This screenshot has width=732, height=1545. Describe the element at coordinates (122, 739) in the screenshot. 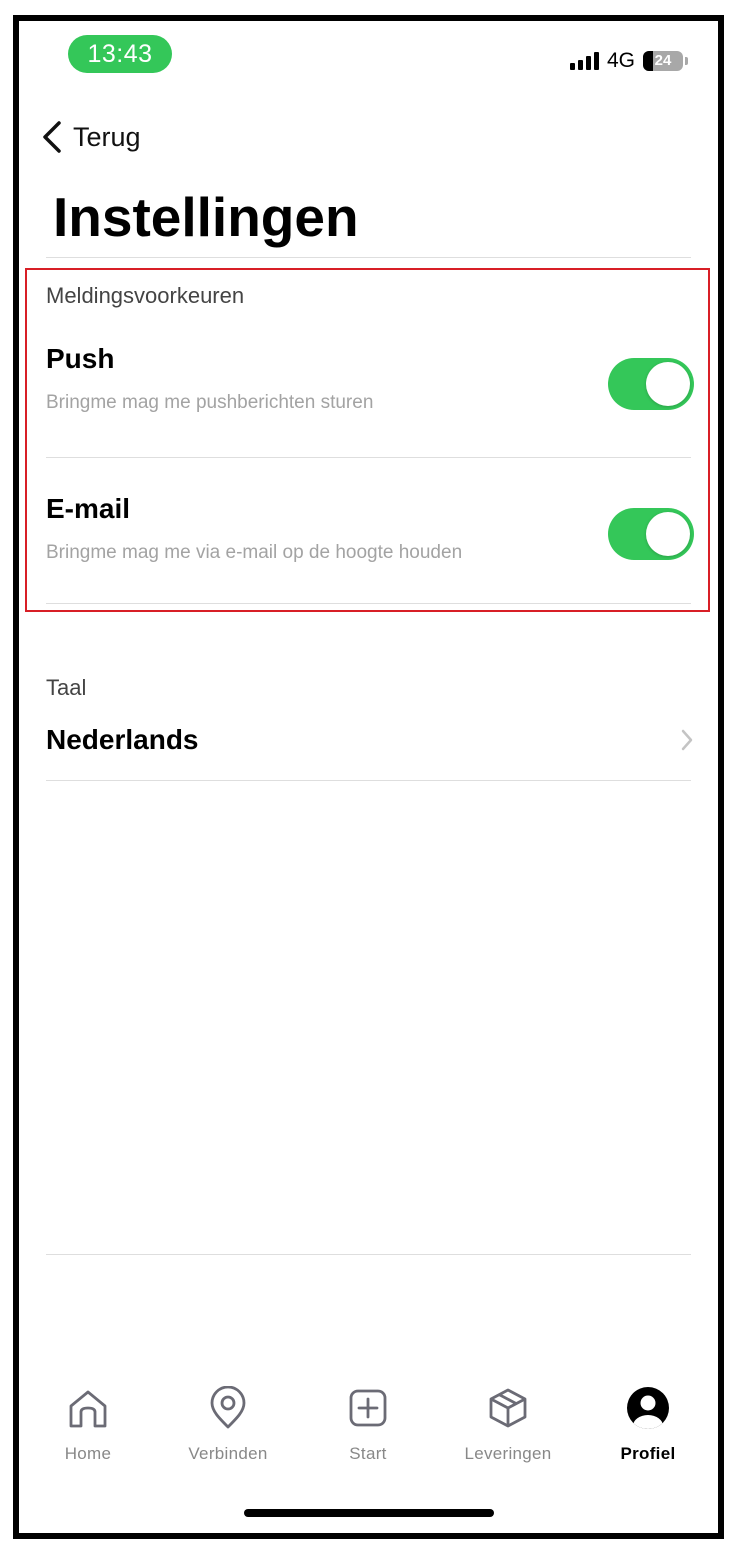

I see `language-value: Nederlands` at that location.